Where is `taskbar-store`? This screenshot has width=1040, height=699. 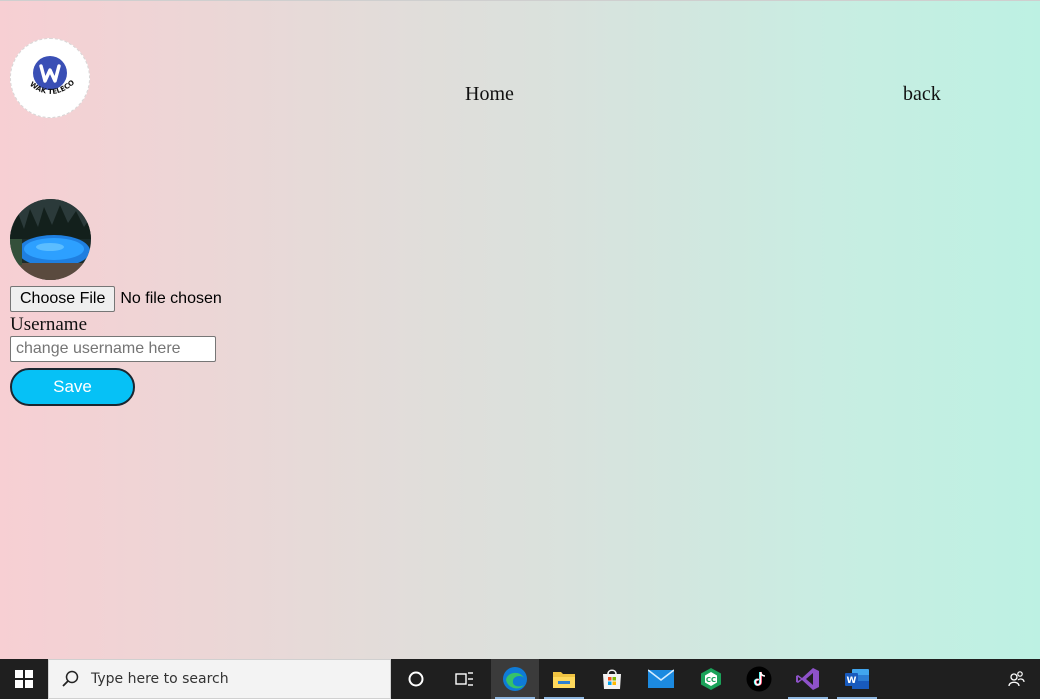 taskbar-store is located at coordinates (612, 679).